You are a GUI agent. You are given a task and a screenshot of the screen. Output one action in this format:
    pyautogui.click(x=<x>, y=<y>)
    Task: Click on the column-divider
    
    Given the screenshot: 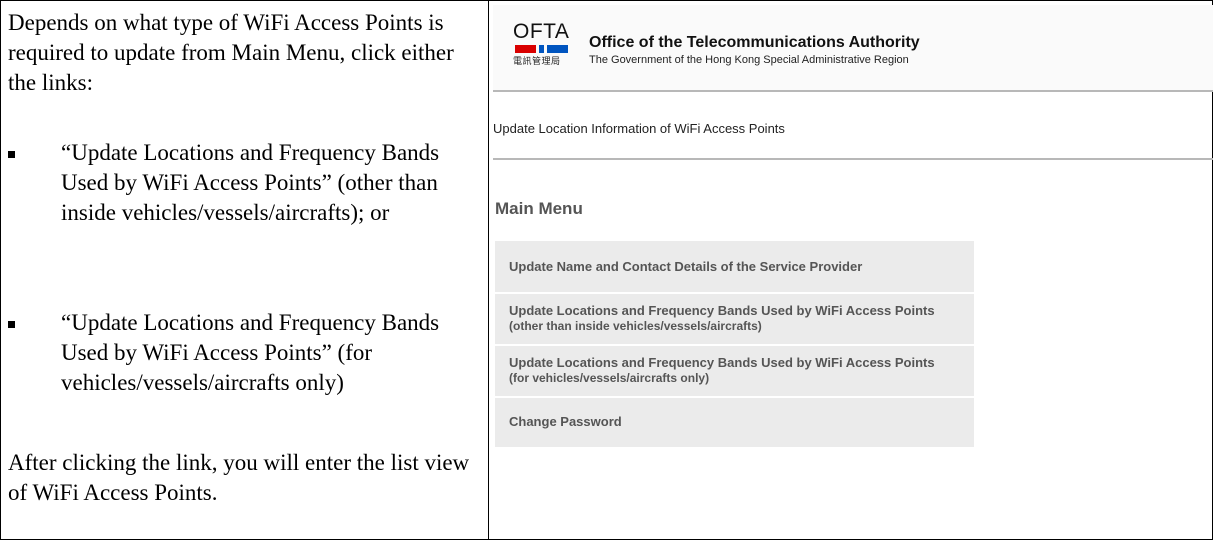 What is the action you would take?
    pyautogui.click(x=488, y=270)
    